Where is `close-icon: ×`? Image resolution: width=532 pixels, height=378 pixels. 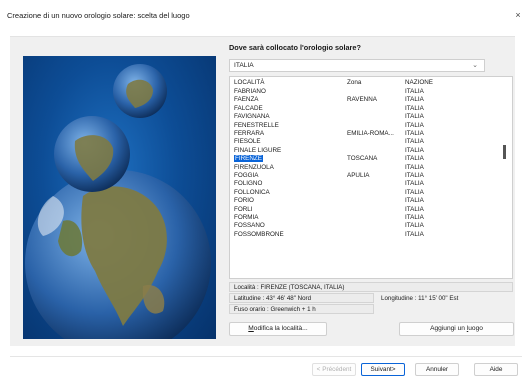 close-icon: × is located at coordinates (518, 15).